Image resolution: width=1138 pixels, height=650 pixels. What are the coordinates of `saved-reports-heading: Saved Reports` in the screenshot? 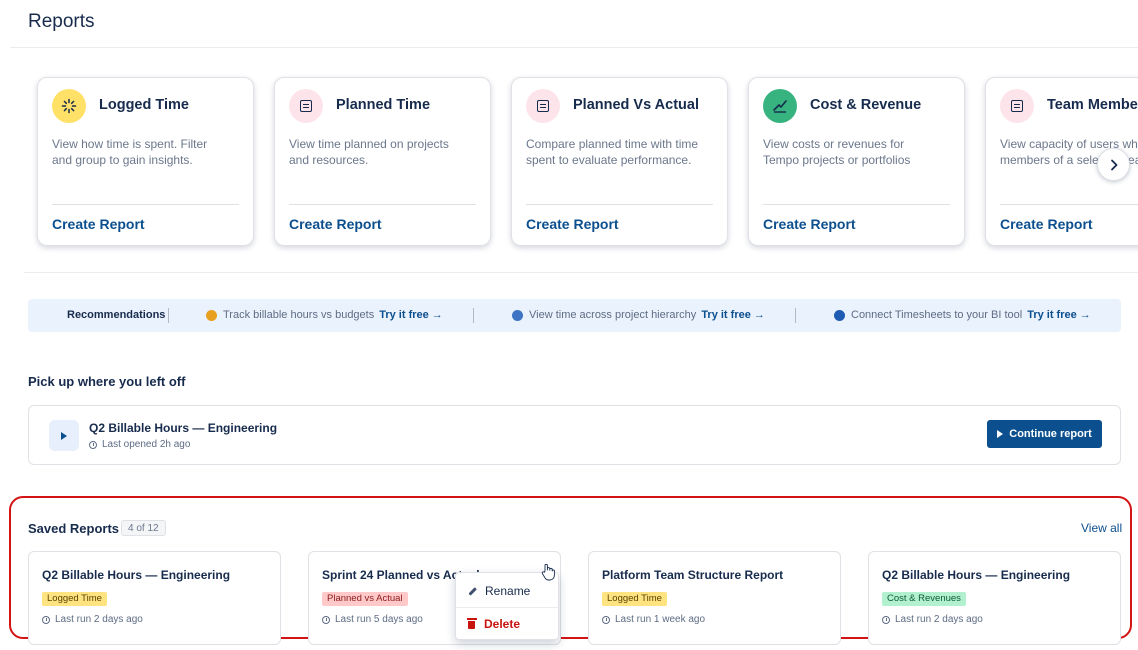 It's located at (74, 528).